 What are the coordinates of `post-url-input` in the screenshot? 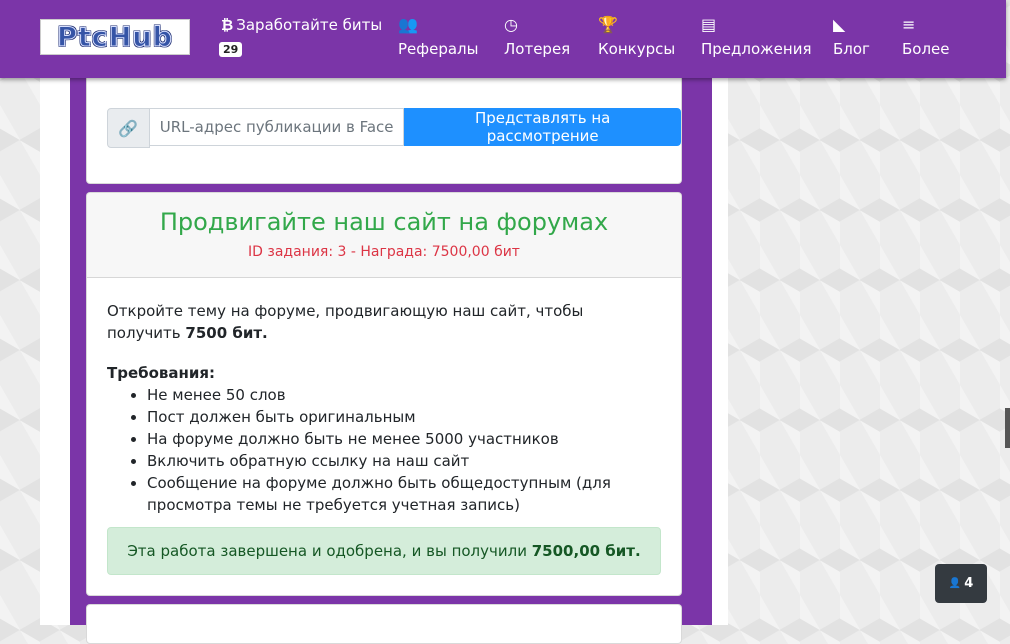 It's located at (277, 127).